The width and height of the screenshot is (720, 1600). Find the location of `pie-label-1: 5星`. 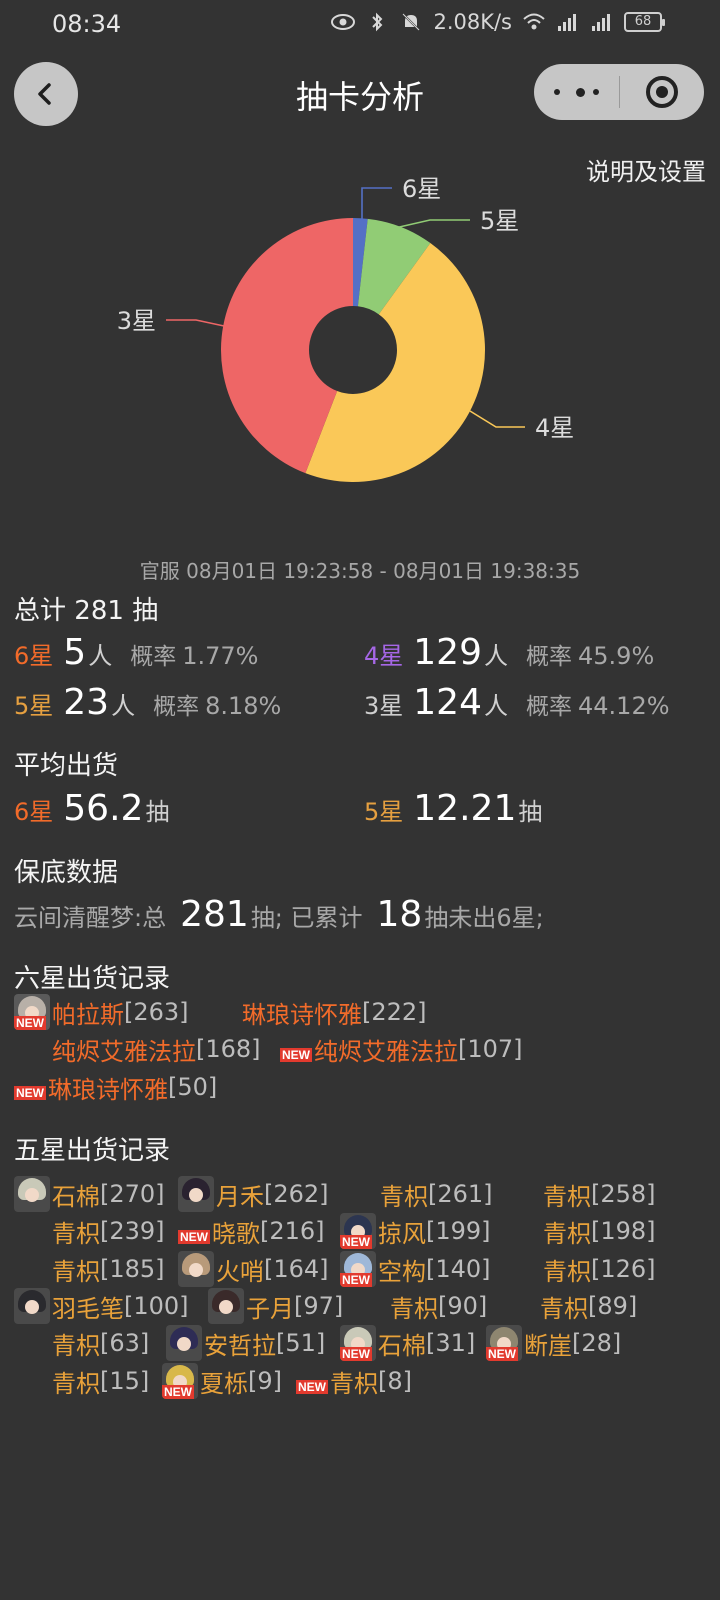

pie-label-1: 5星 is located at coordinates (499, 221).